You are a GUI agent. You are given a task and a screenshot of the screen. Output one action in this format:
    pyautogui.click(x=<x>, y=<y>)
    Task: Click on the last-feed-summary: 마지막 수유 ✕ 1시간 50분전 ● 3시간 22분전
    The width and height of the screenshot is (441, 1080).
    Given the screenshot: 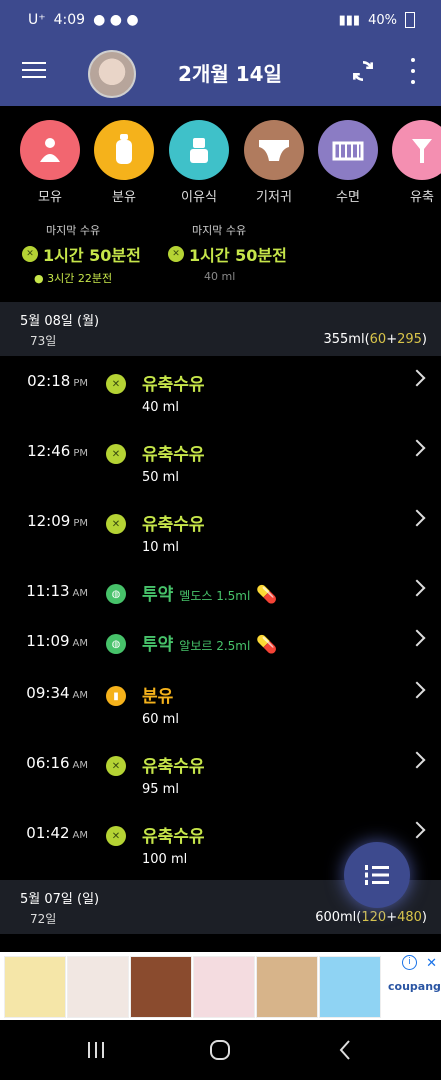 What is the action you would take?
    pyautogui.click(x=97, y=254)
    